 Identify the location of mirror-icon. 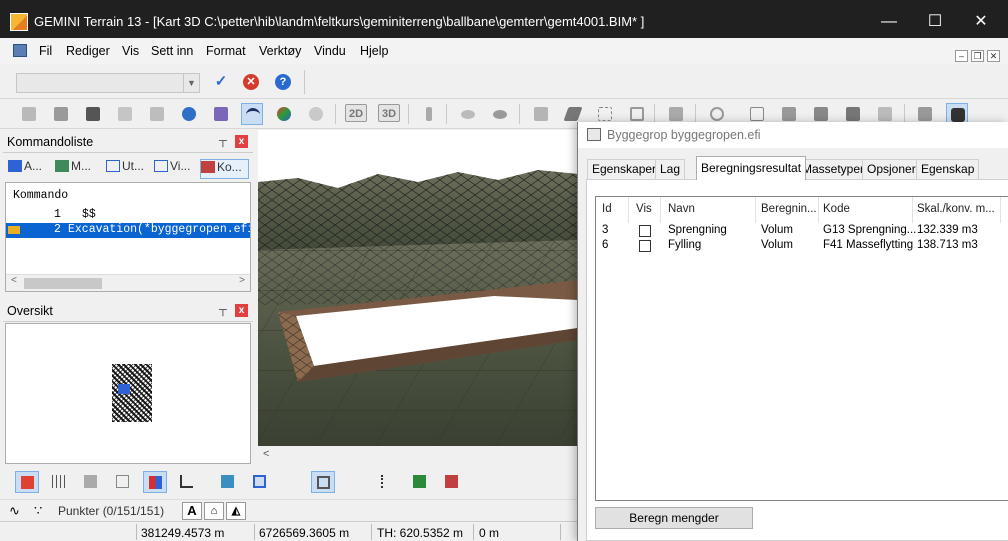
(155, 482).